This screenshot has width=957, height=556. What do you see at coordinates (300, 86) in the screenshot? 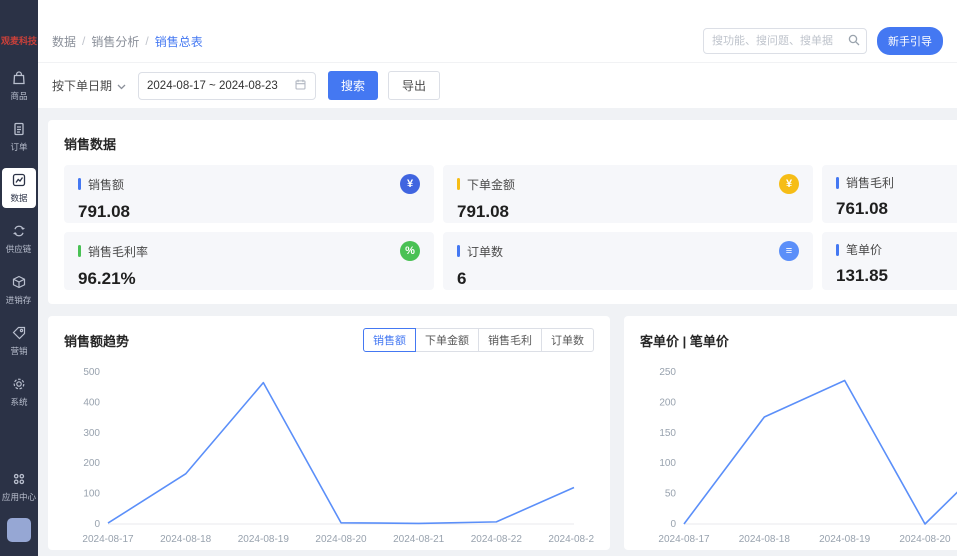
I see `calendar-icon` at bounding box center [300, 86].